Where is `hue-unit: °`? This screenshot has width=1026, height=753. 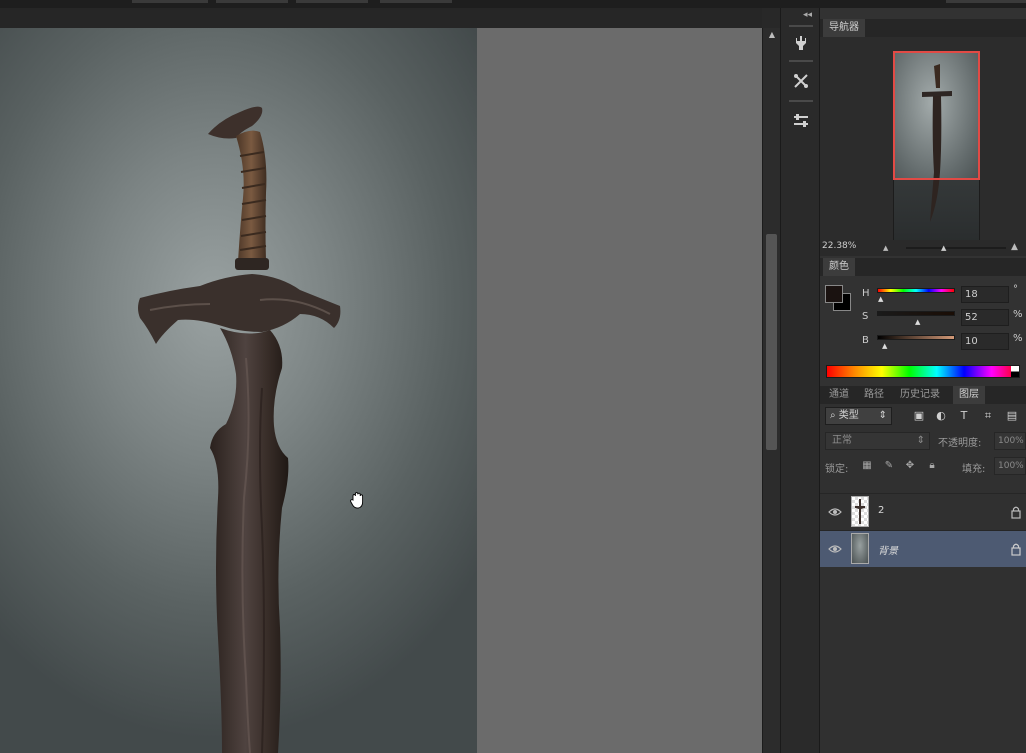 hue-unit: ° is located at coordinates (1015, 289).